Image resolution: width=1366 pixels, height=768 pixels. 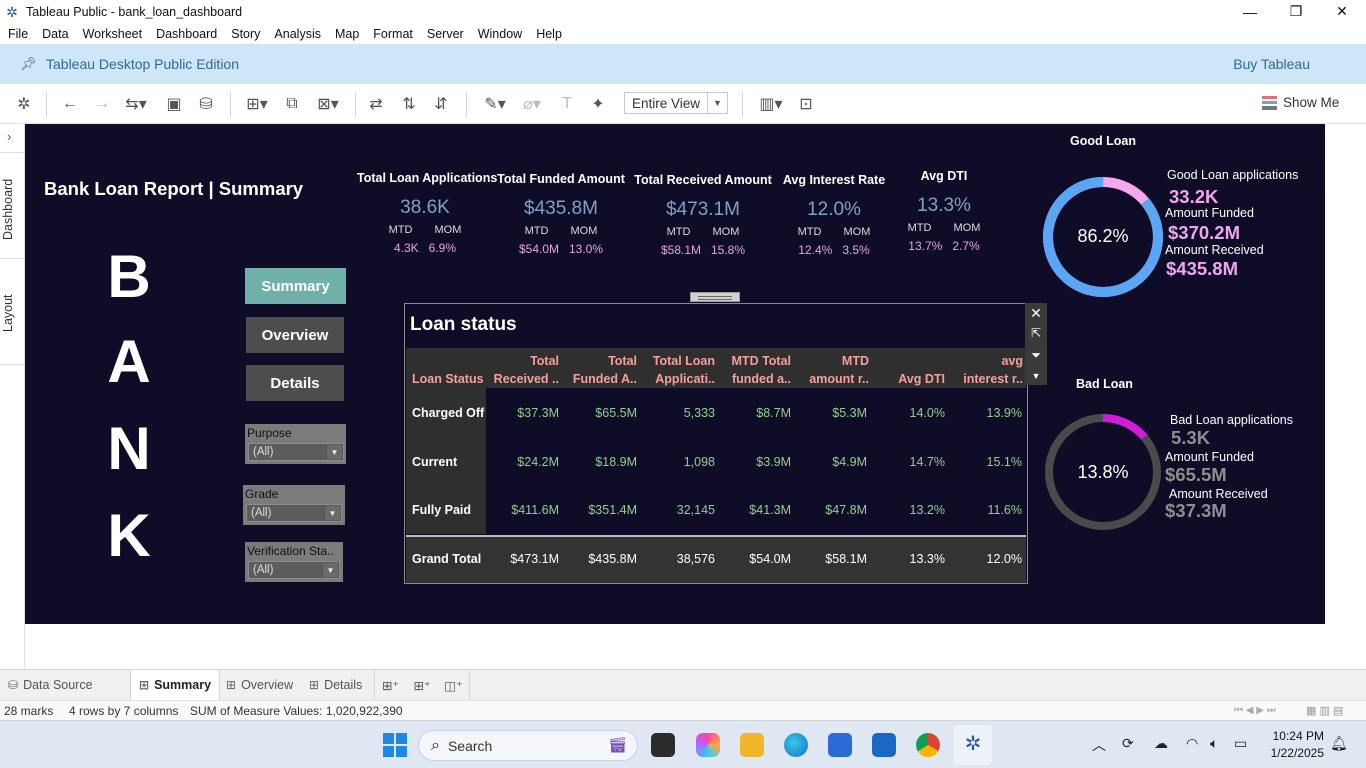 What do you see at coordinates (13, 685) in the screenshot?
I see `database-icon: ⛁` at bounding box center [13, 685].